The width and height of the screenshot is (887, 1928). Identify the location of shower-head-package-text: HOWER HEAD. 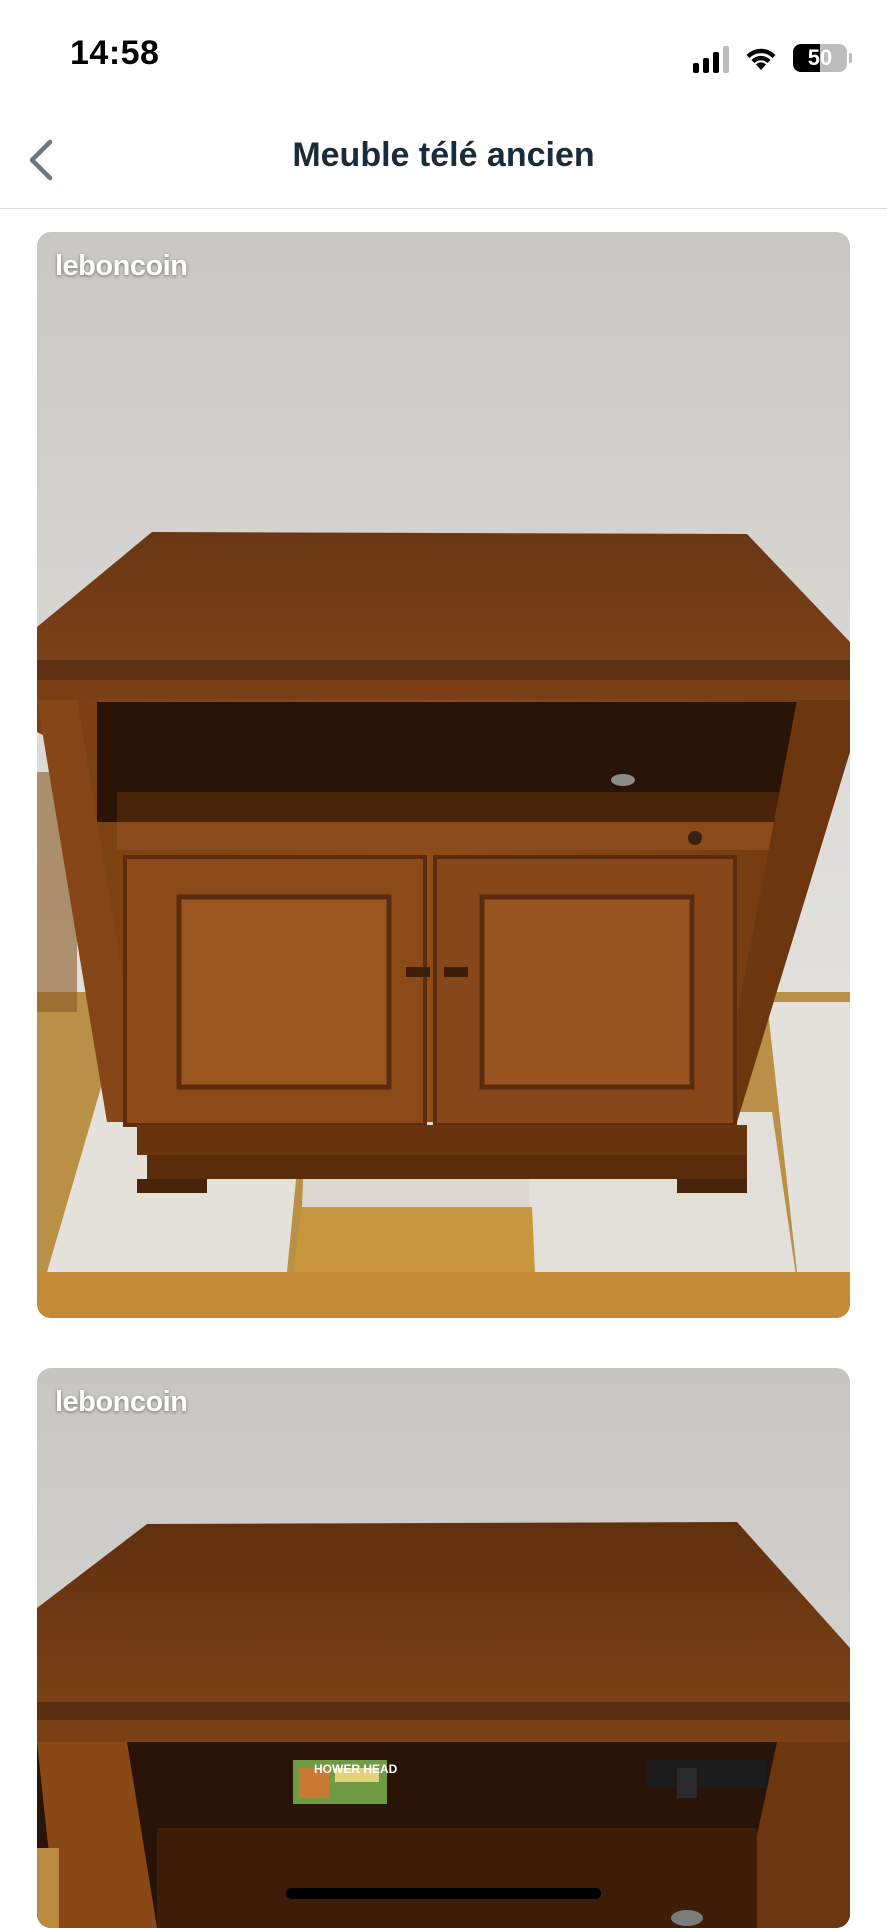
(356, 1769).